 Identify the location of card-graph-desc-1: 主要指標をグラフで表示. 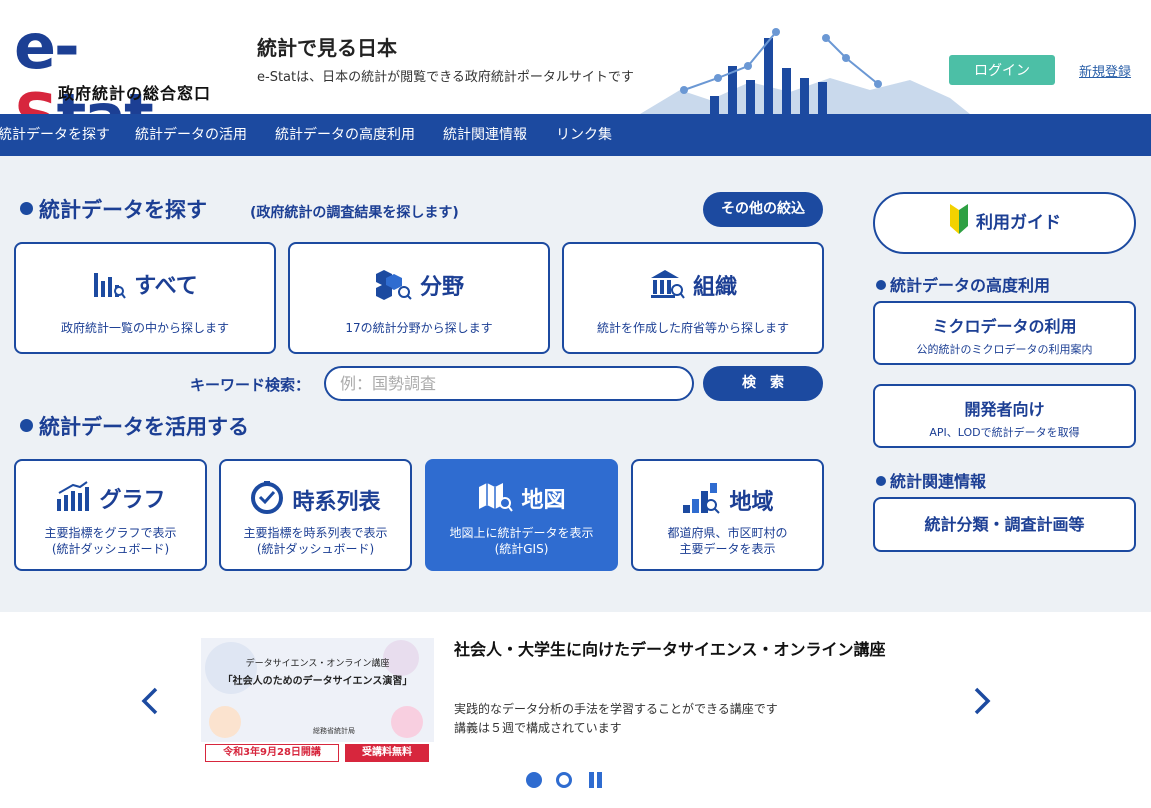
(110, 533).